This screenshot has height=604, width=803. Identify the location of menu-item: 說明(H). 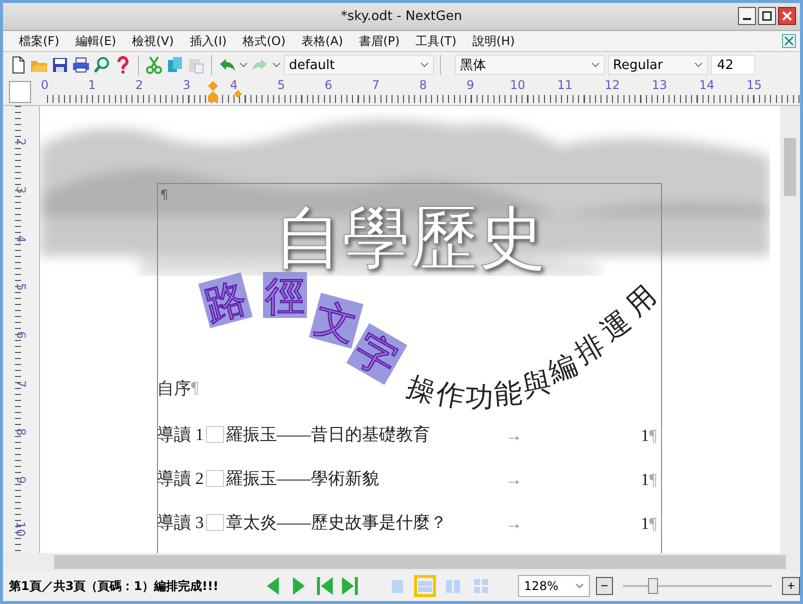
(493, 41).